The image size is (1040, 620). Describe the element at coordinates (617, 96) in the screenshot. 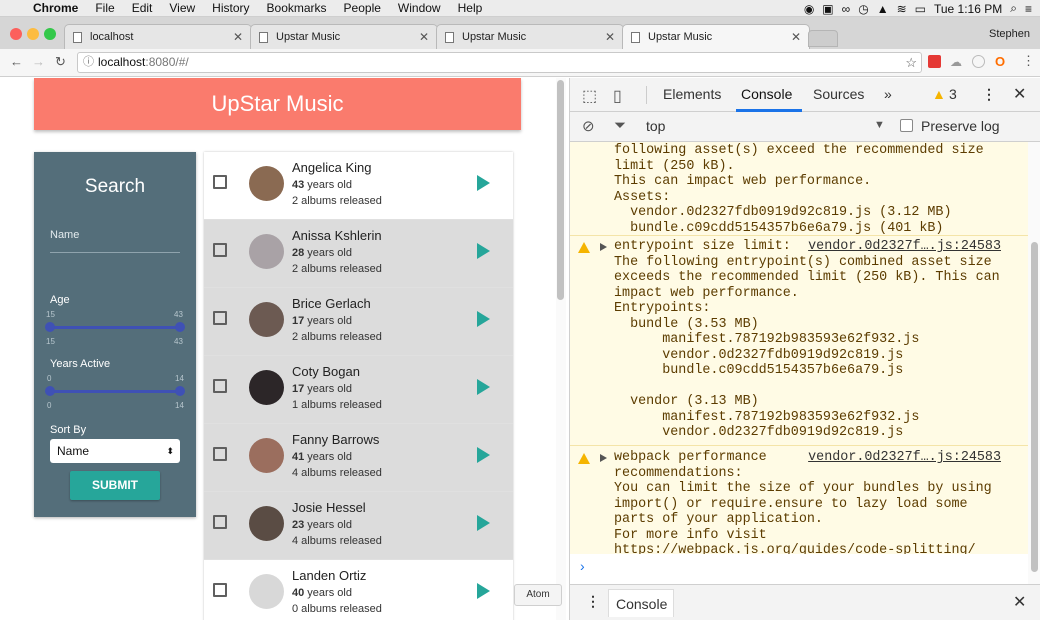

I see `device-toolbar-icon: ▯` at that location.